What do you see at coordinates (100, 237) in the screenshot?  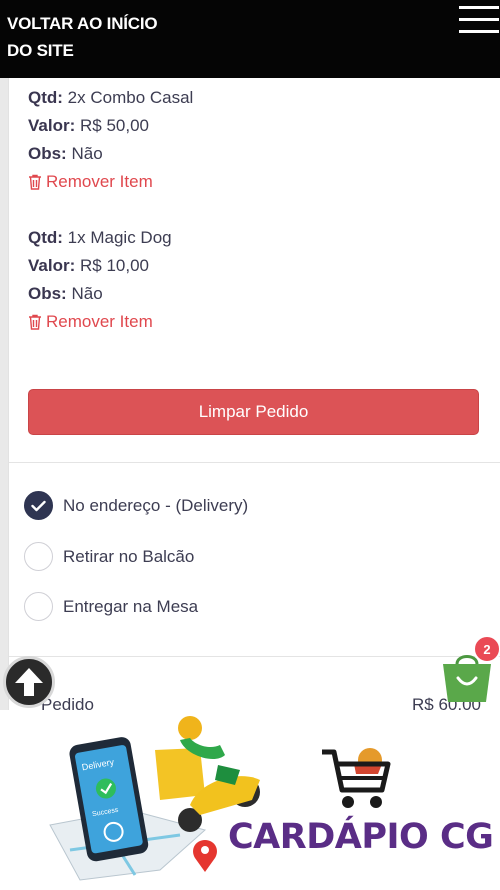 I see `item-quantity: Qtd: 1x Magic Dog` at bounding box center [100, 237].